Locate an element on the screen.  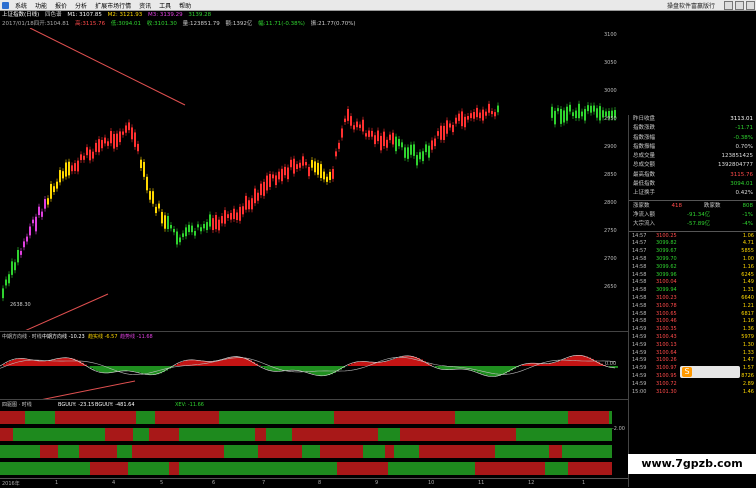
price-tick: 2750 is located at coordinates (610, 231).